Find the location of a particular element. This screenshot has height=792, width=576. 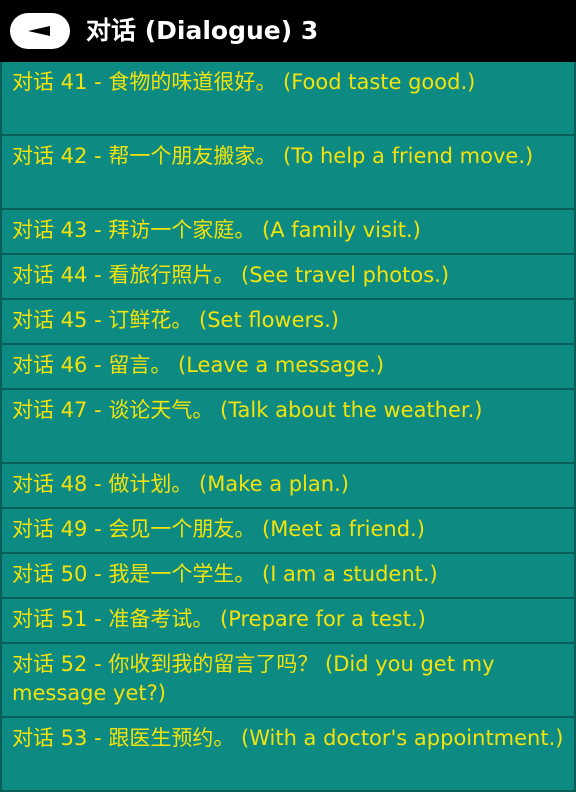

header-bar: 对话 (Dialogue) 3 is located at coordinates (288, 31).